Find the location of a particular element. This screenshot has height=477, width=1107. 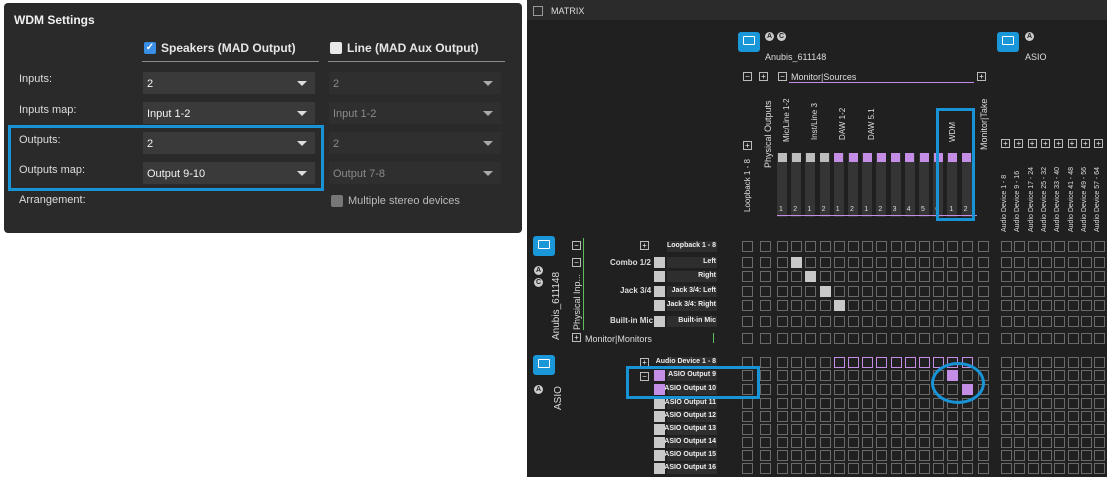

inputs-speakers-select: 2 is located at coordinates (229, 83).